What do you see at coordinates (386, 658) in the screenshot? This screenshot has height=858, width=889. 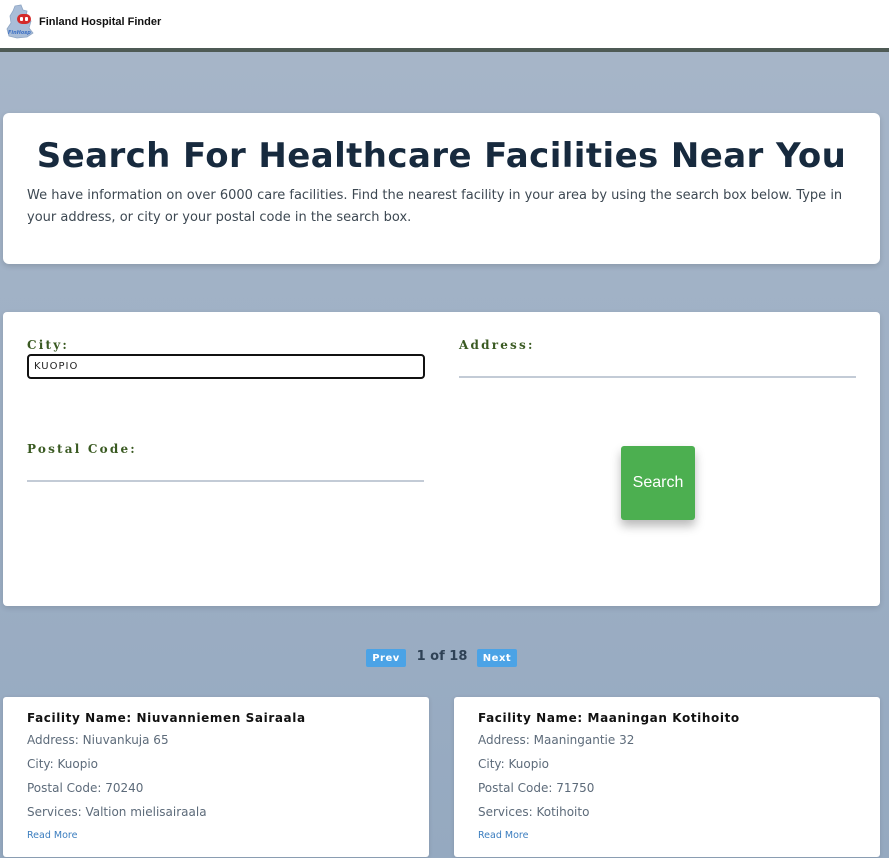 I see `prev-button: Prev` at bounding box center [386, 658].